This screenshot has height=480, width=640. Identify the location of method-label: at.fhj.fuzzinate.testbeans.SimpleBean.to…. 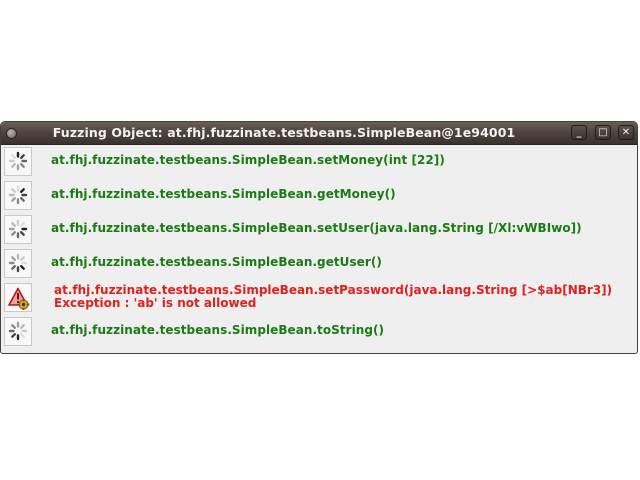
(218, 330).